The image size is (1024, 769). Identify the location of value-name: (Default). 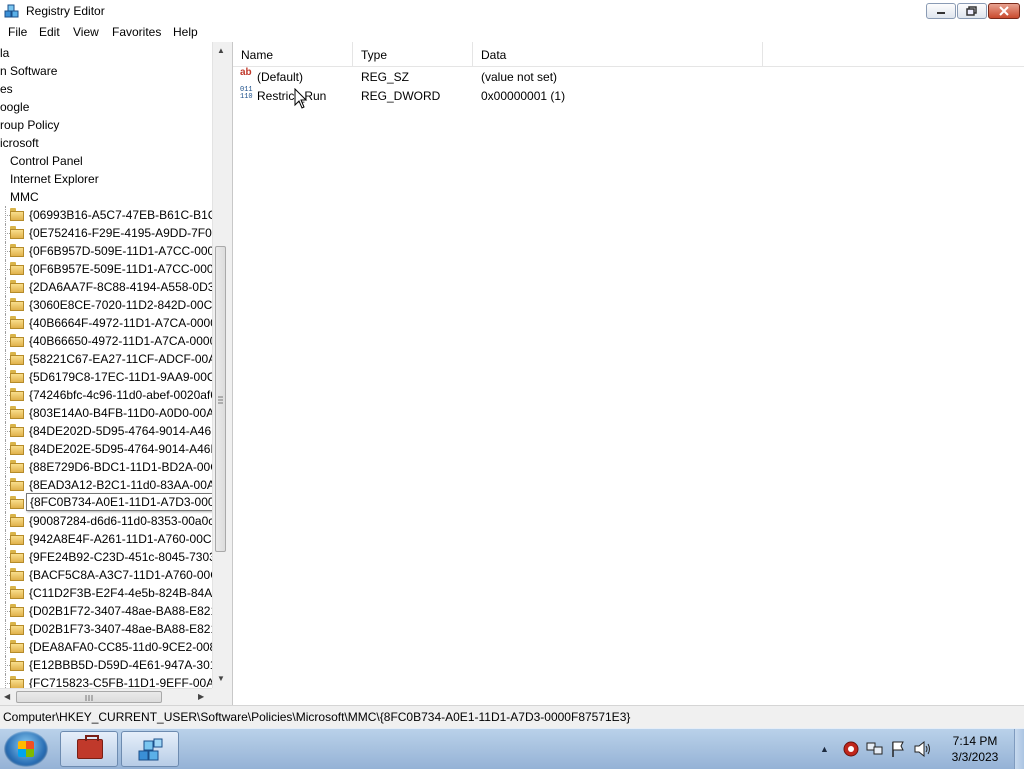
(280, 77).